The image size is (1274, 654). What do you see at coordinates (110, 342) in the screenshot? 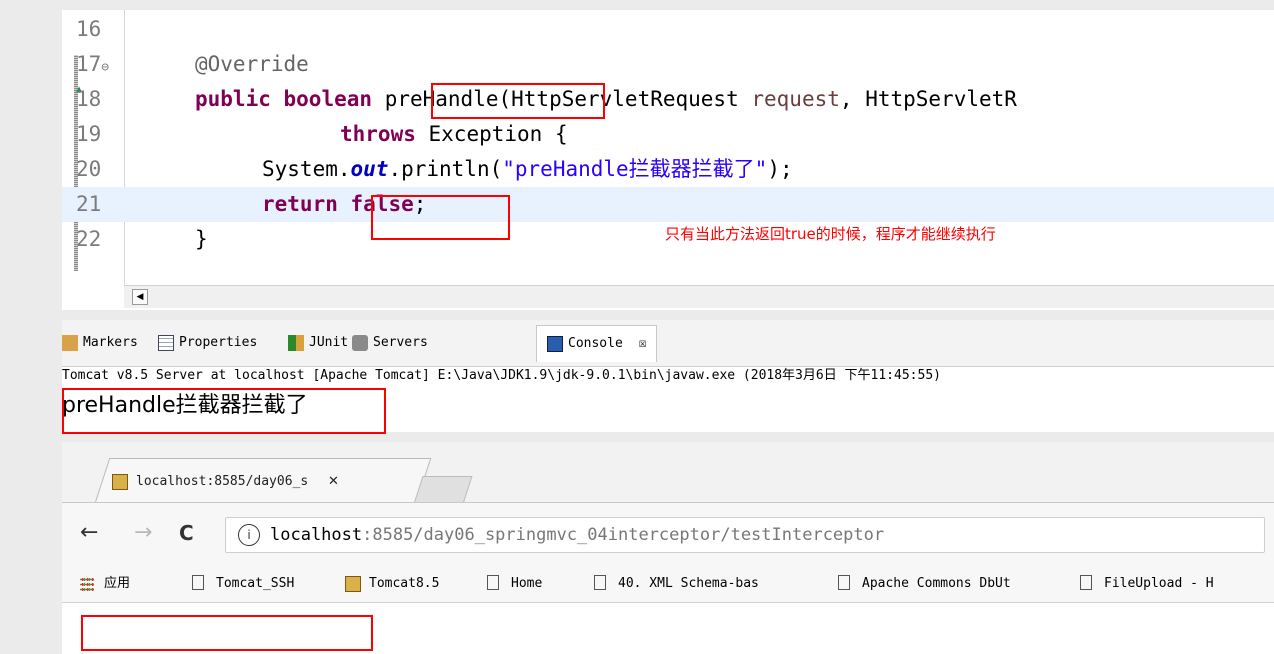
I see `tab-label: Markers` at bounding box center [110, 342].